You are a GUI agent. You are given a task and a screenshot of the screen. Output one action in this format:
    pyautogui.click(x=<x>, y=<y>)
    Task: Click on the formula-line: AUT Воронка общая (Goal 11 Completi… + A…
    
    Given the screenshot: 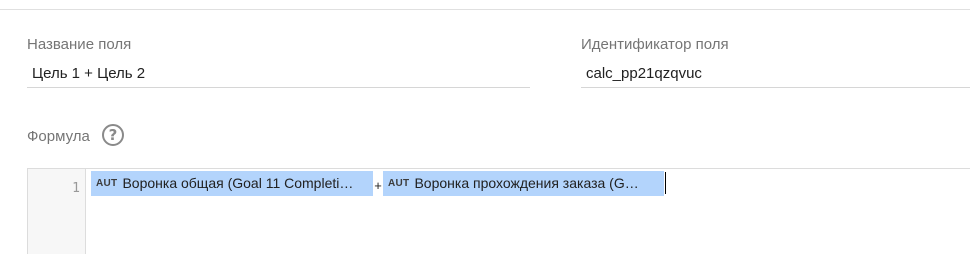 What is the action you would take?
    pyautogui.click(x=378, y=183)
    